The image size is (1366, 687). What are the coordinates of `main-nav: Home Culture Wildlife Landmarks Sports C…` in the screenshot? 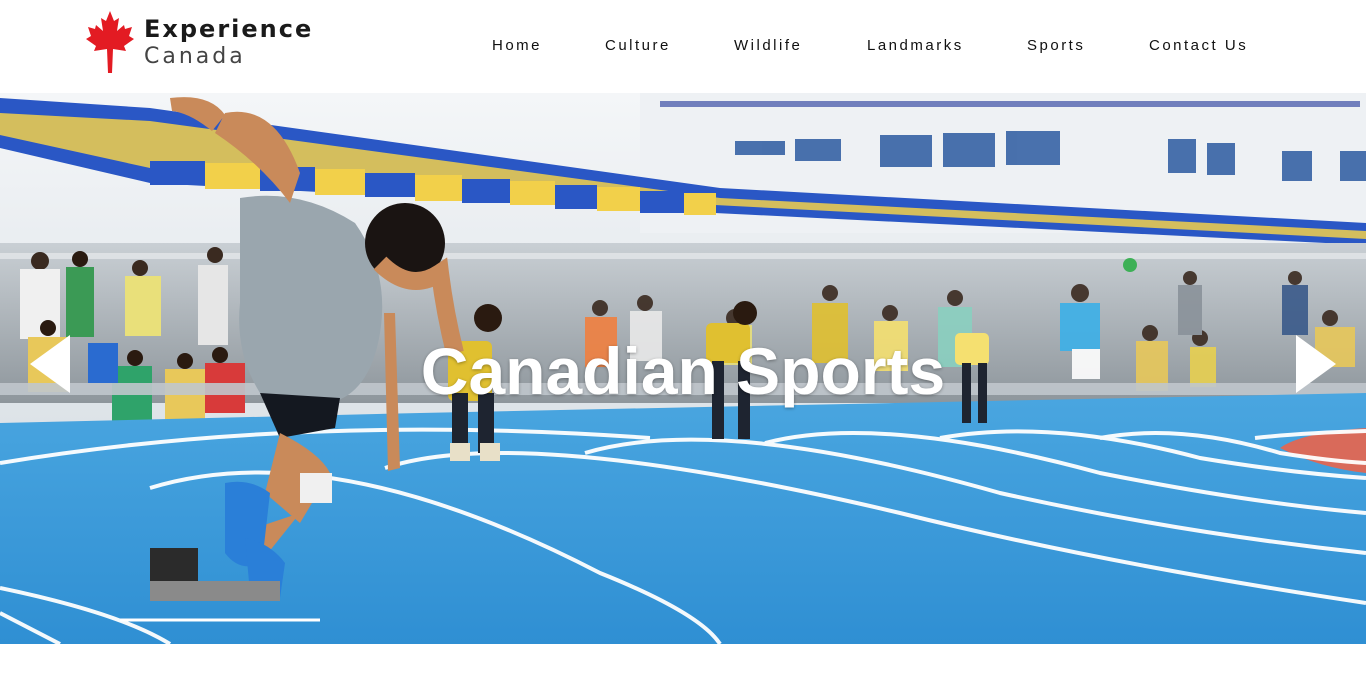 It's located at (683, 47).